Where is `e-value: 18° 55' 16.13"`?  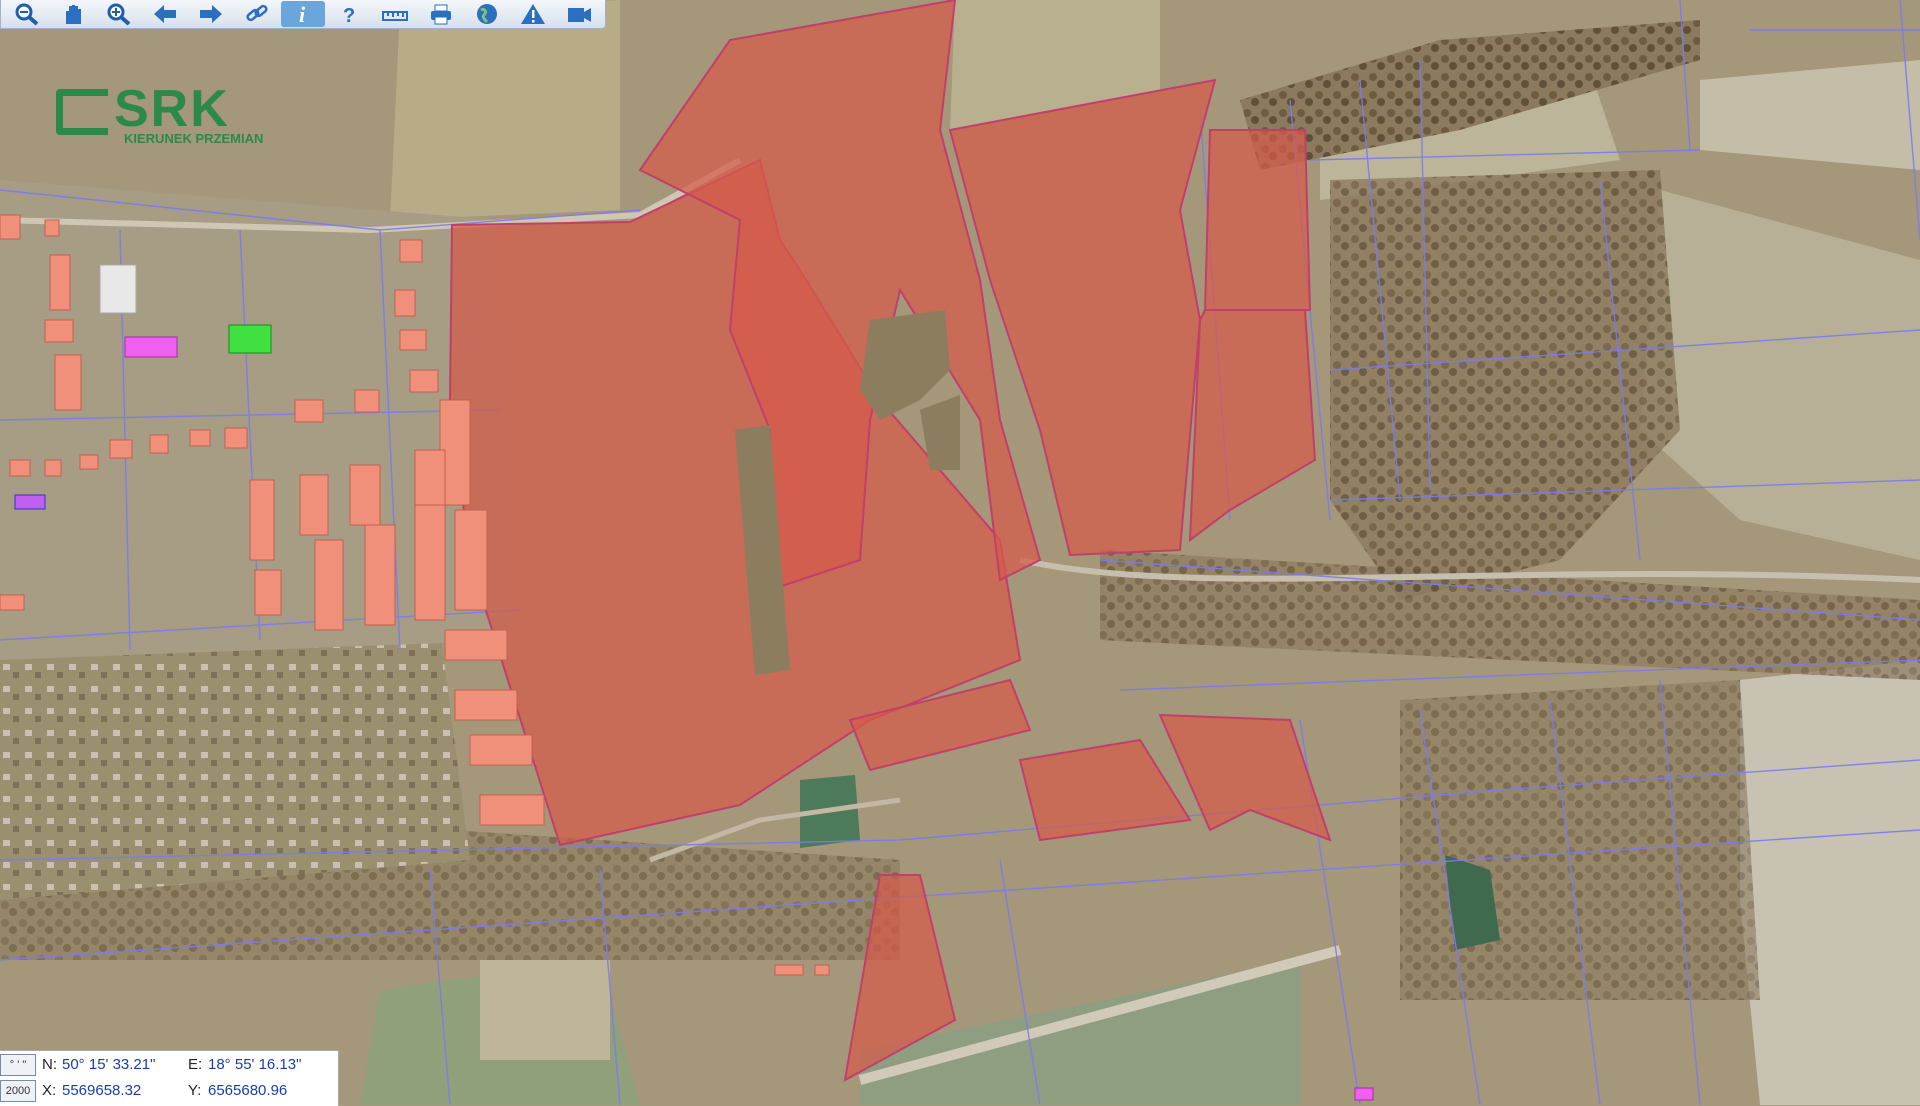 e-value: 18° 55' 16.13" is located at coordinates (255, 1064).